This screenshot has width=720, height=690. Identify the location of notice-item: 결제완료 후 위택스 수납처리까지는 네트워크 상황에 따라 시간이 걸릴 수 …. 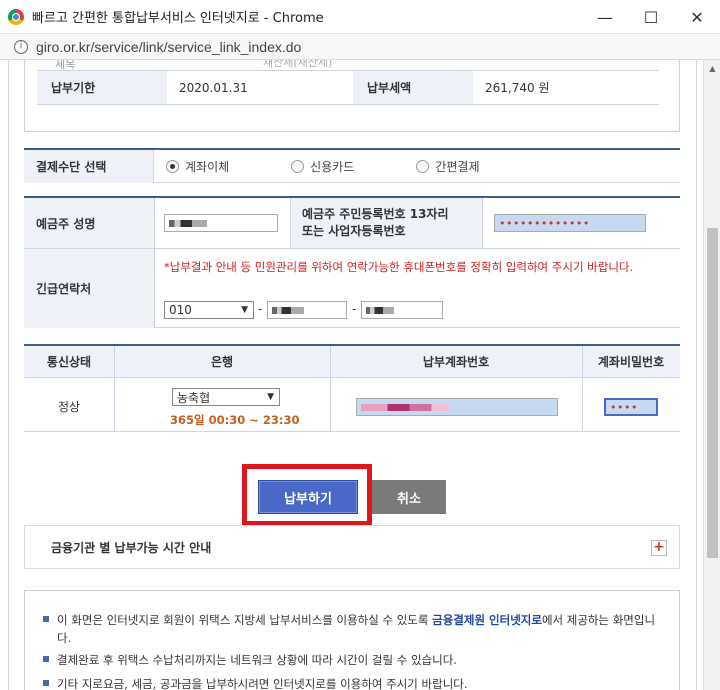
(353, 660).